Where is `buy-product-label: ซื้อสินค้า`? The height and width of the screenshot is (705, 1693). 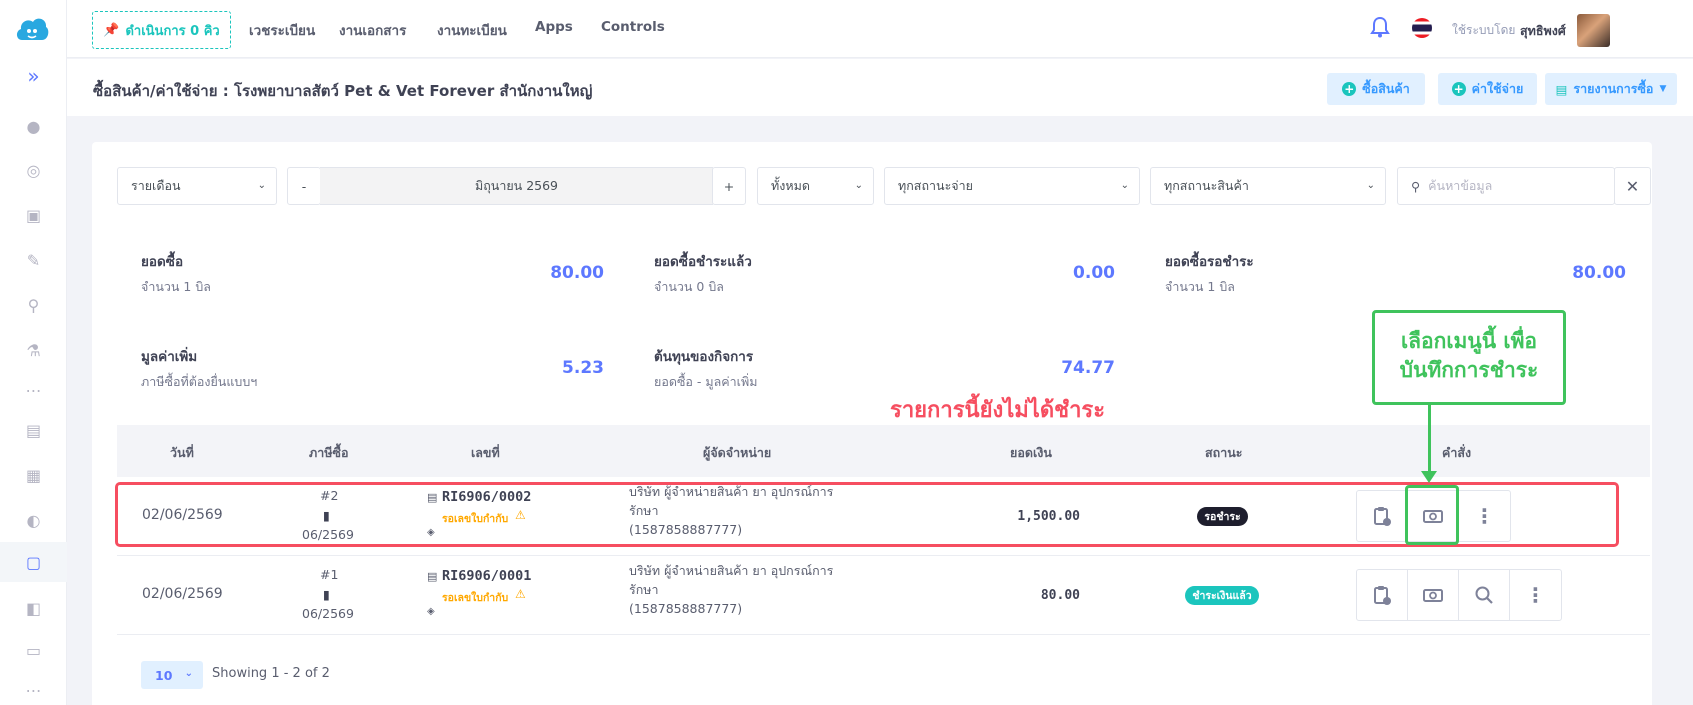
buy-product-label: ซื้อสินค้า is located at coordinates (1386, 88).